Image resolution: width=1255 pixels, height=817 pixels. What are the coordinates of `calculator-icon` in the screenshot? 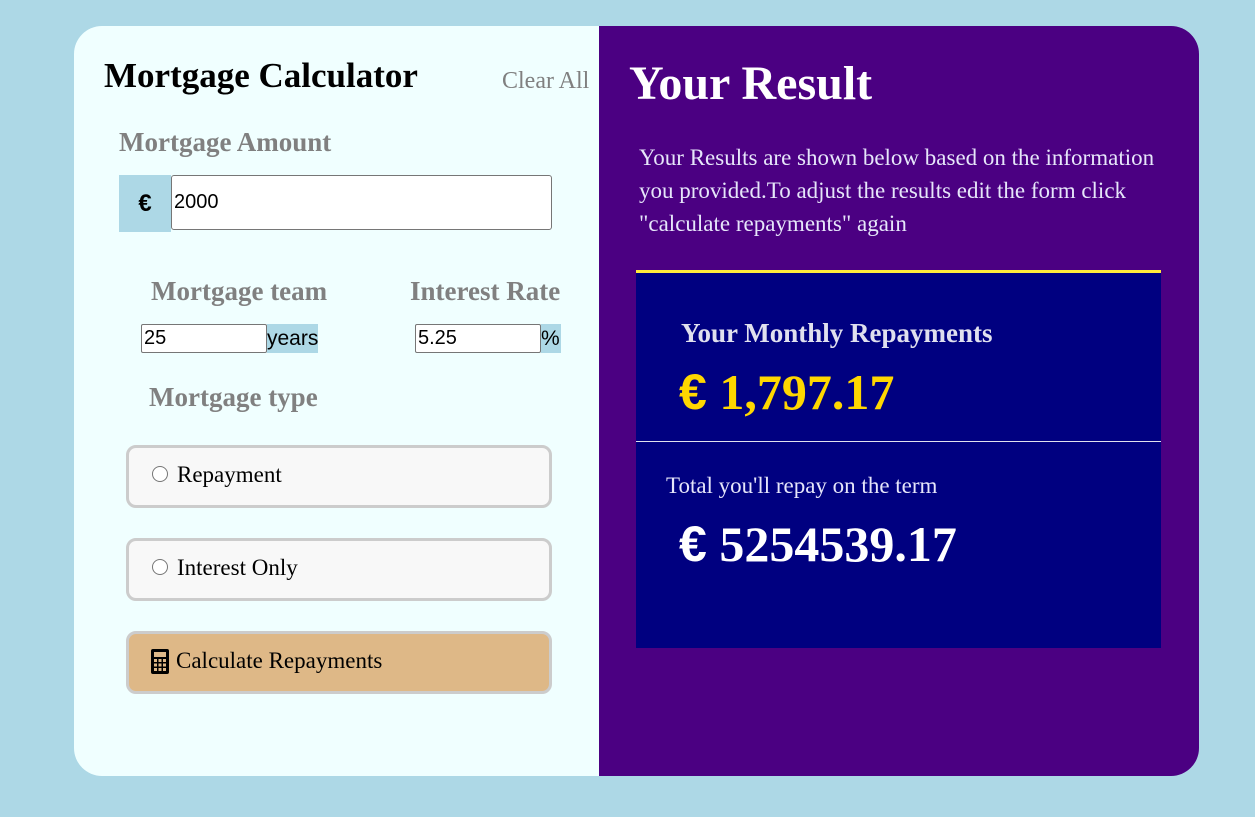 It's located at (160, 664).